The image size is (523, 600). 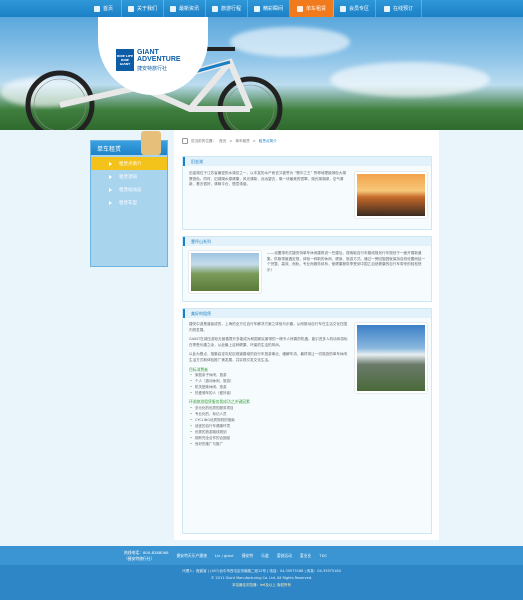 I want to click on nav-item-bike-rental: 单车租赁, so click(x=312, y=8).